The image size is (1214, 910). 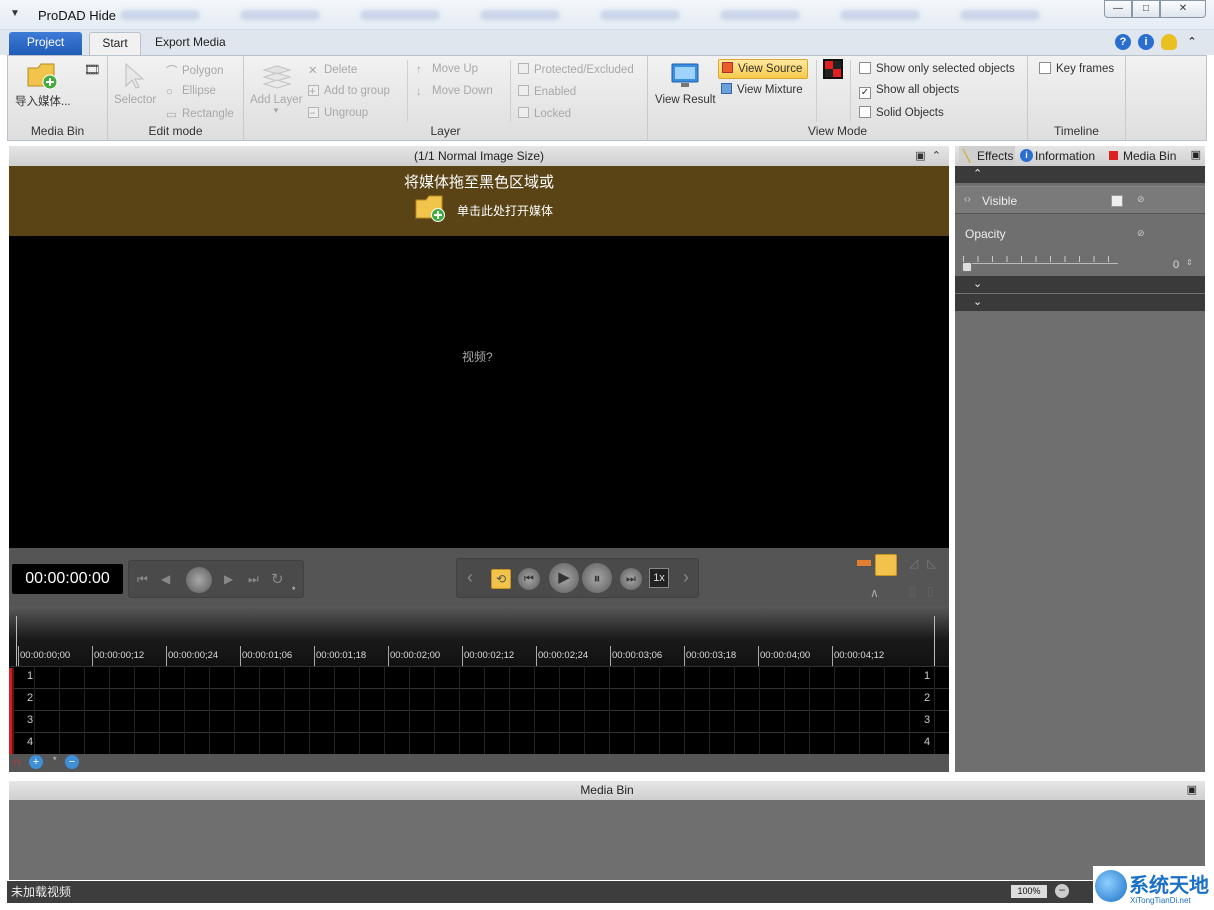 What do you see at coordinates (529, 579) in the screenshot?
I see `go-start-icon: ⏮` at bounding box center [529, 579].